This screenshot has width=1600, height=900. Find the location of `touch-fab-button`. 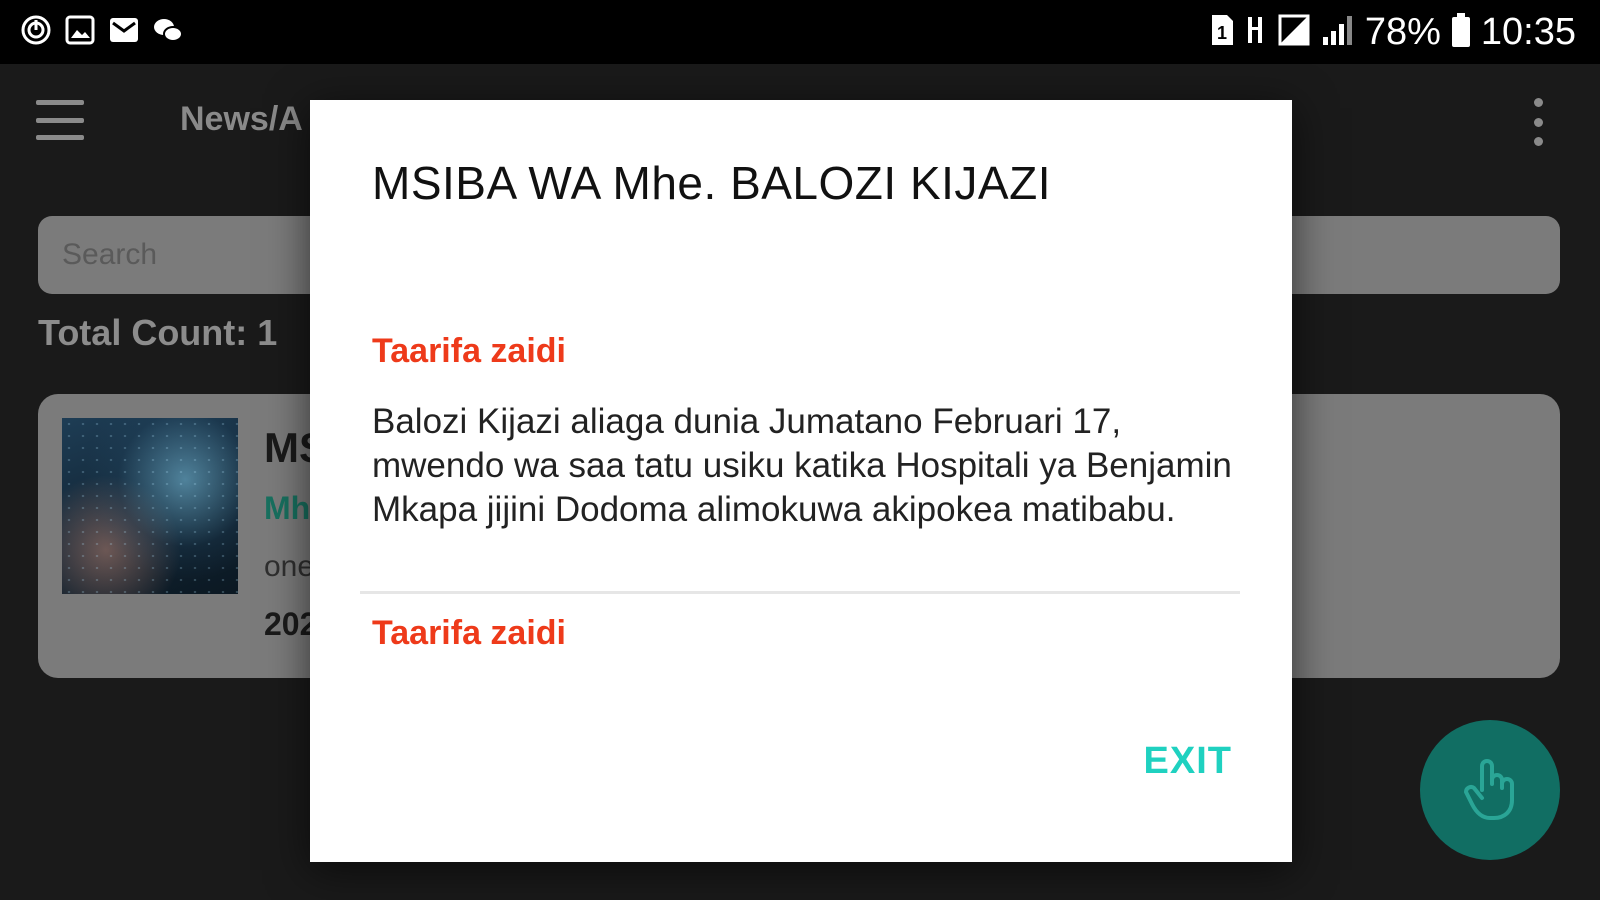

touch-fab-button is located at coordinates (1490, 790).